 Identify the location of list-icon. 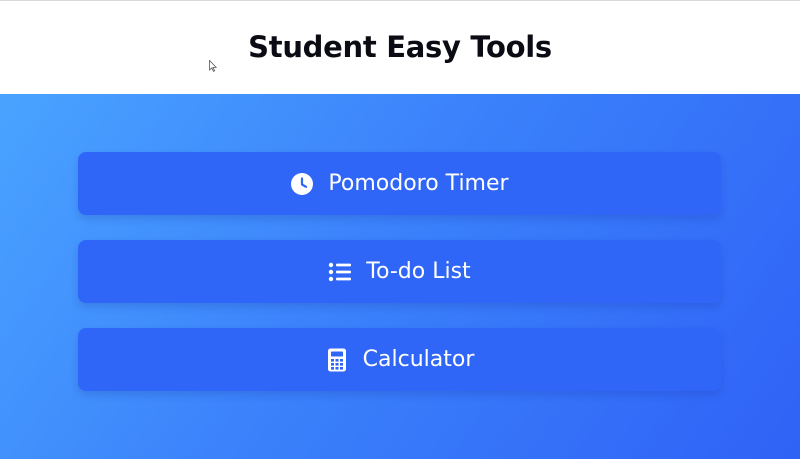
(340, 272).